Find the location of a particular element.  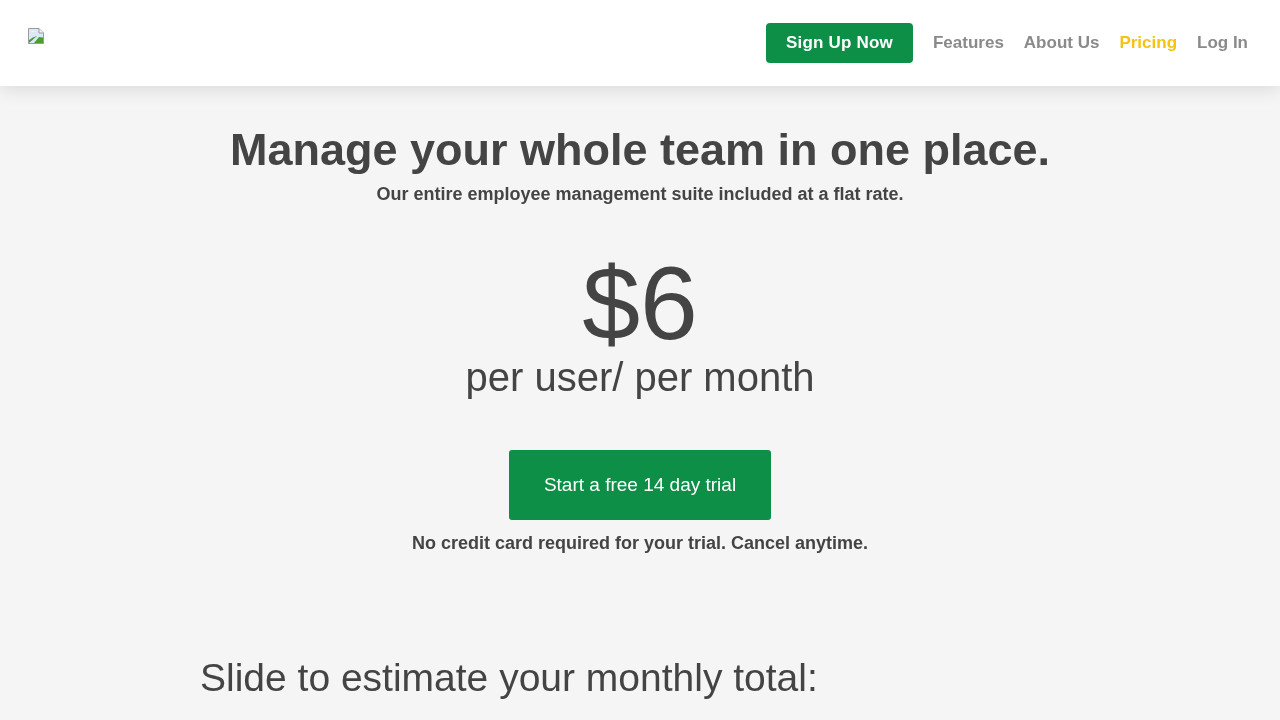

logo-link is located at coordinates (36, 36).